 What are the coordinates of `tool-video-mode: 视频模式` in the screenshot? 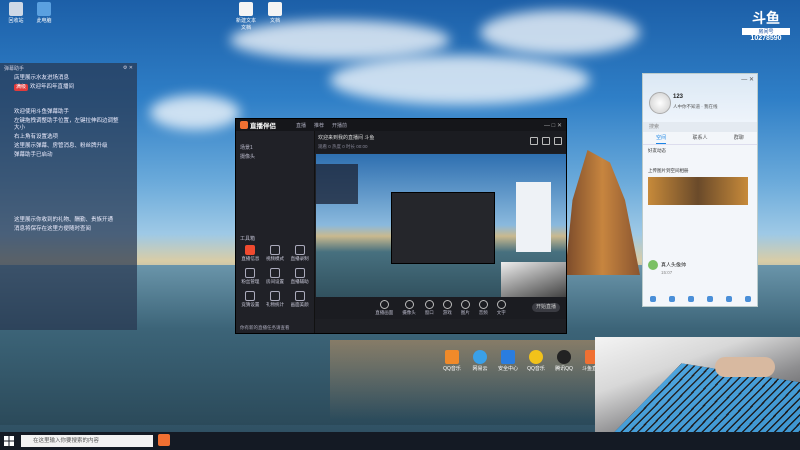 It's located at (275, 253).